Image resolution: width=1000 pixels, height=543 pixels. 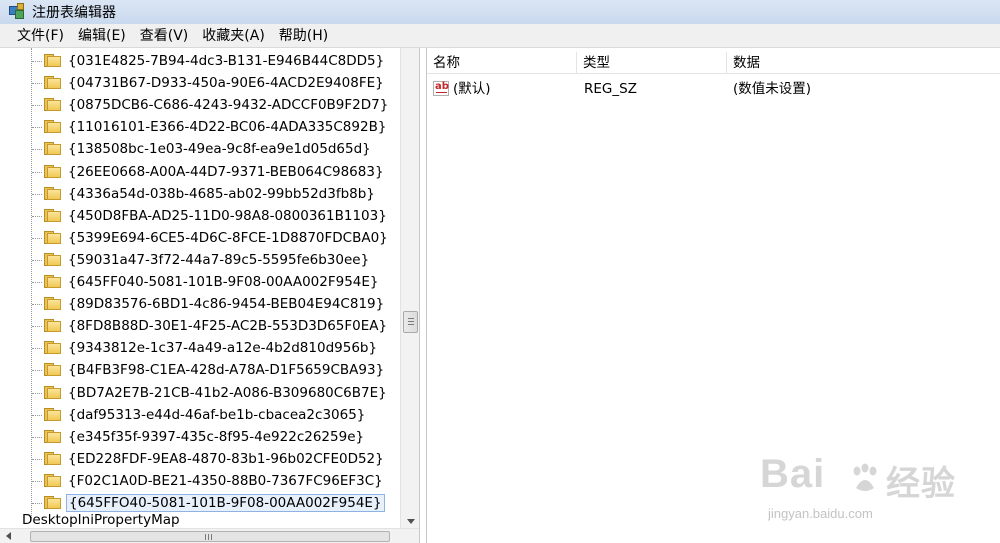 What do you see at coordinates (228, 105) in the screenshot?
I see `tree-item-label: {0875DCB6-C686-4243-9432-ADCCF0B9F2D7}` at bounding box center [228, 105].